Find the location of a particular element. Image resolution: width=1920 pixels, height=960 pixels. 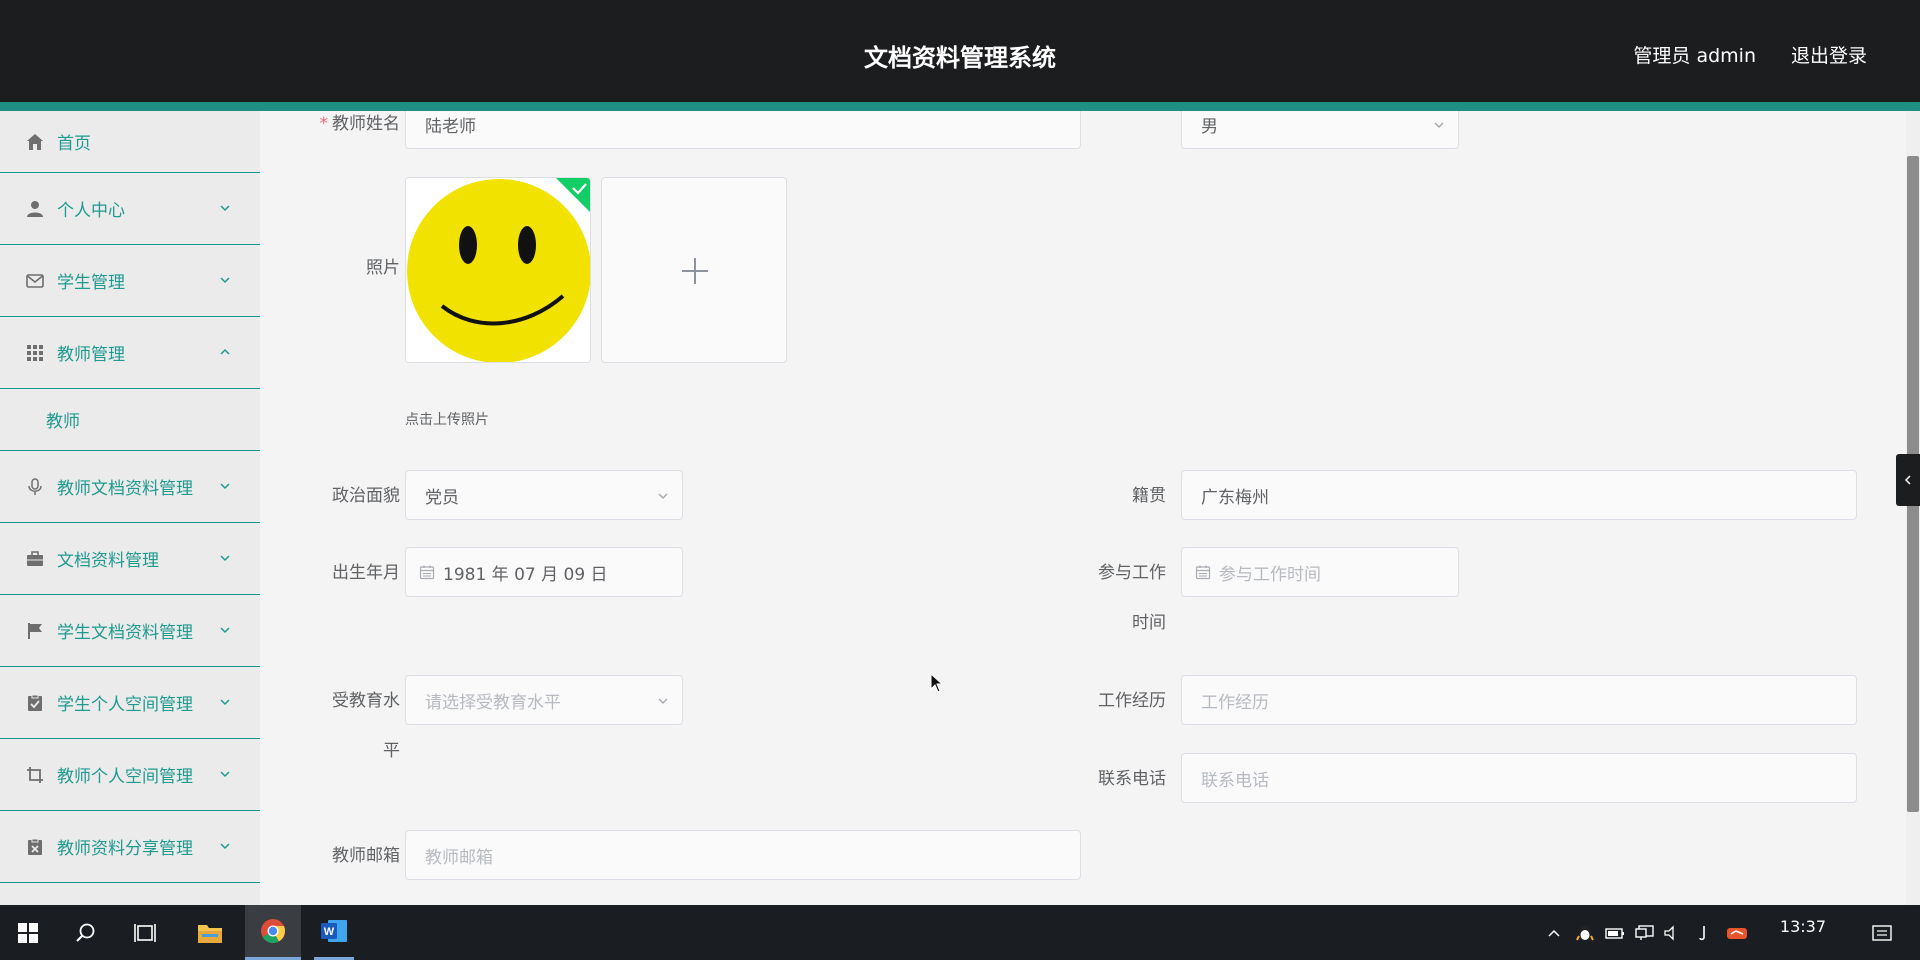

sidebar-item-label: 个人中心 is located at coordinates (91, 211).